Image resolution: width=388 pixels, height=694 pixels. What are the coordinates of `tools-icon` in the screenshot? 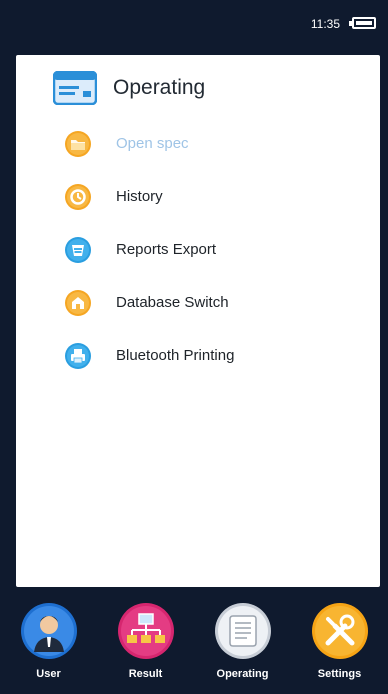 It's located at (339, 631).